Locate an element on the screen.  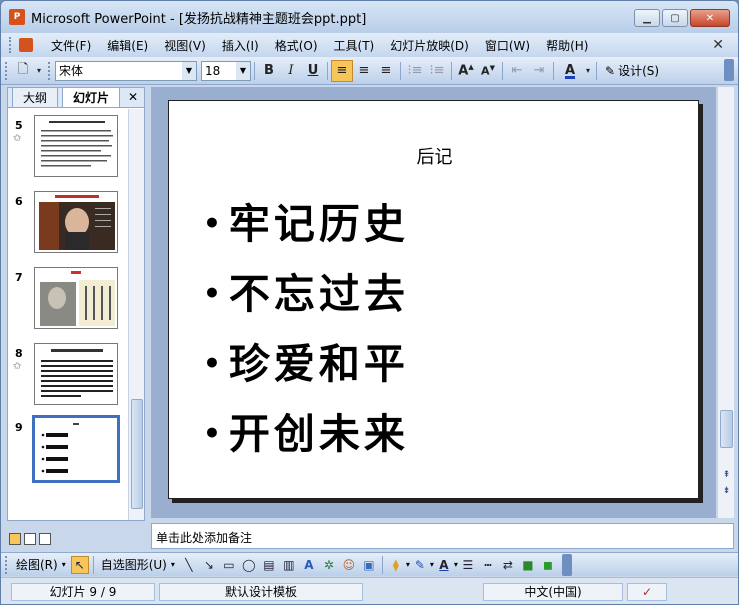
bullet-item: •不忘过去 is located at coordinates (306, 294).